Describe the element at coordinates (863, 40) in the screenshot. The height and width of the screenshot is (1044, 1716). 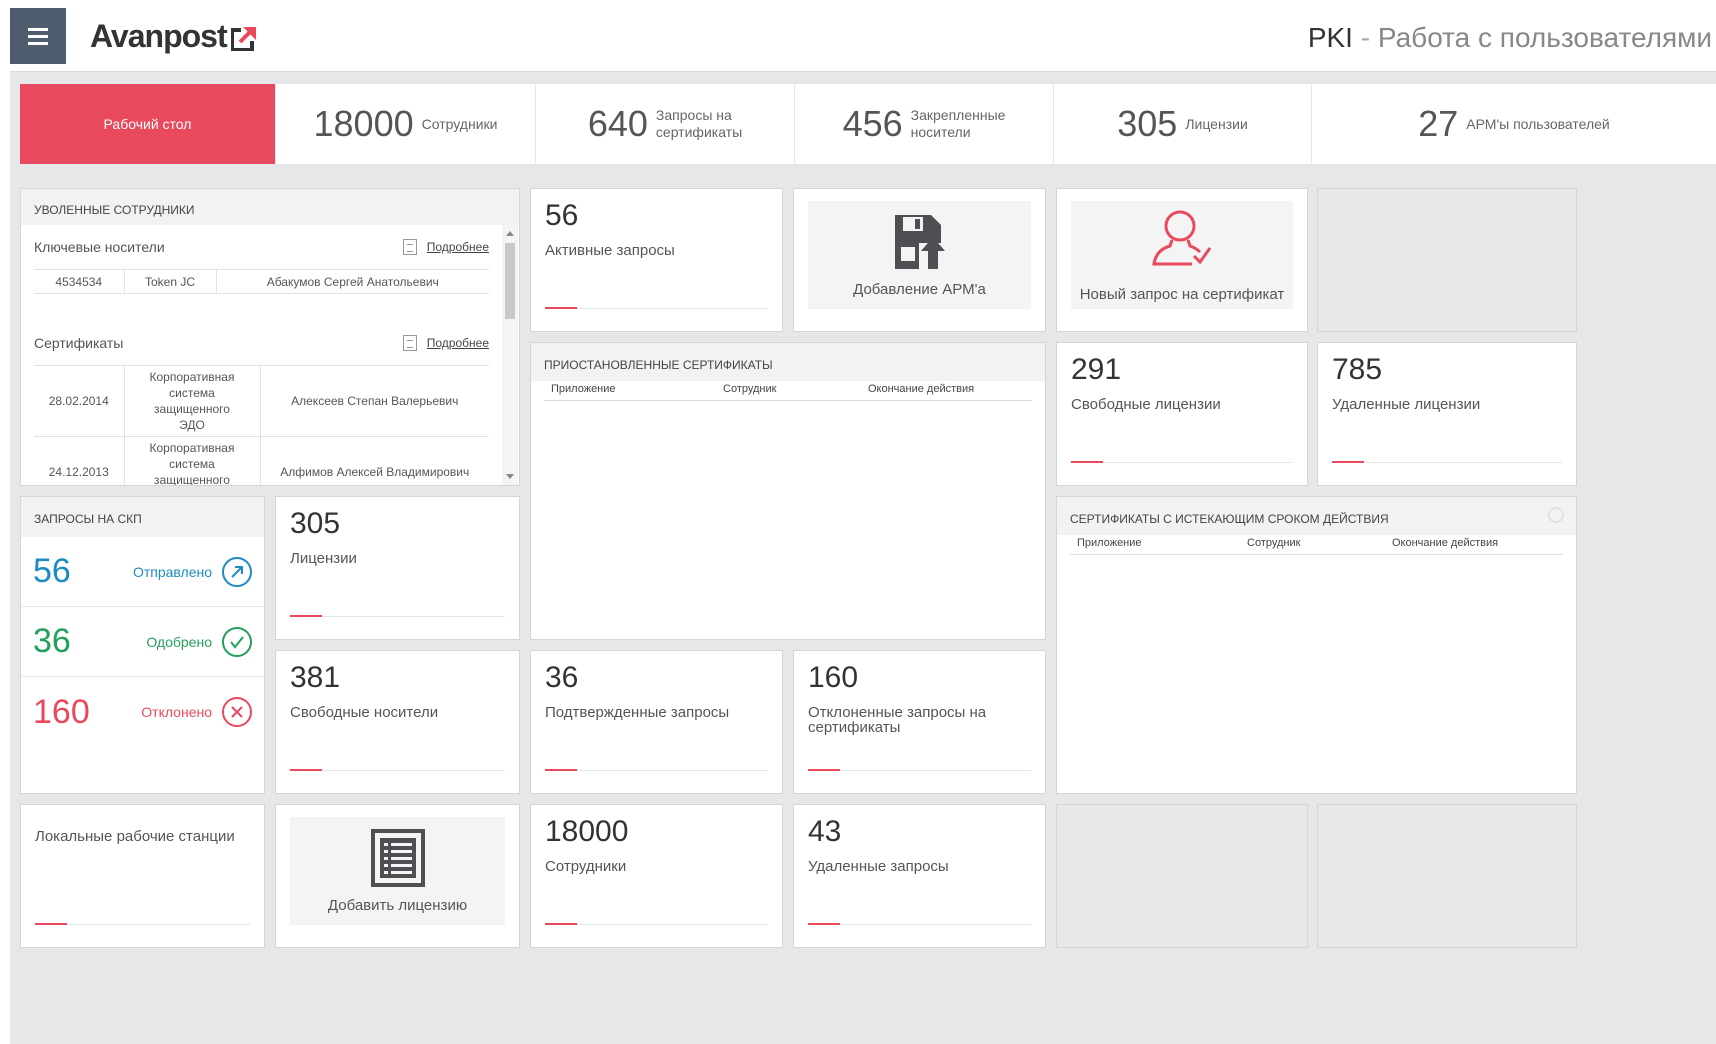
I see `top-header: Avanpost PKI - Работа с пользователями` at that location.